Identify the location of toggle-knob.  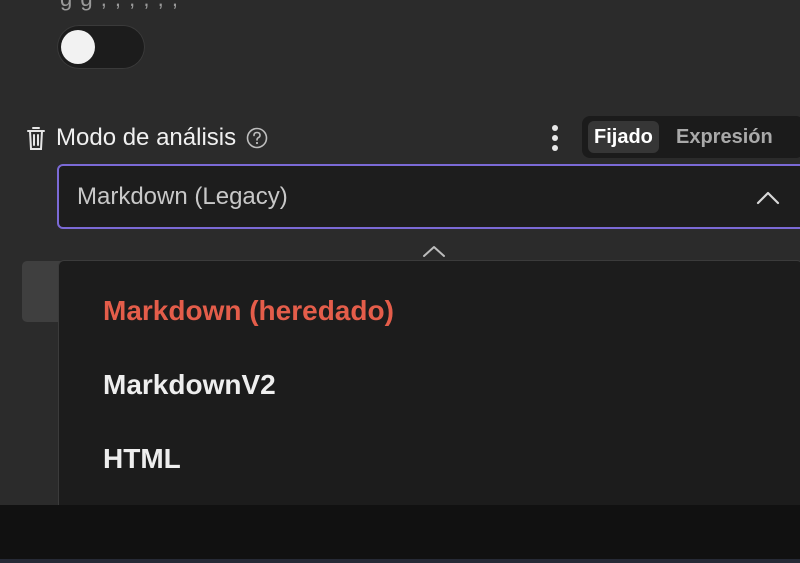
(78, 47).